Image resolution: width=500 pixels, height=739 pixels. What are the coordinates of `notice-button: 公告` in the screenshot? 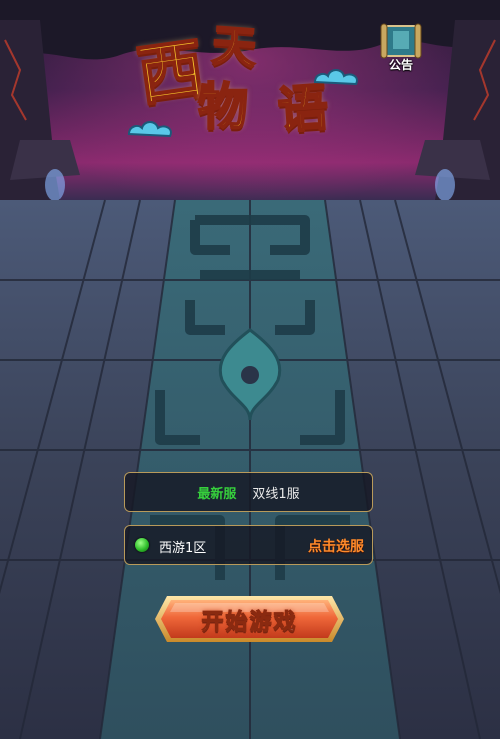 It's located at (401, 47).